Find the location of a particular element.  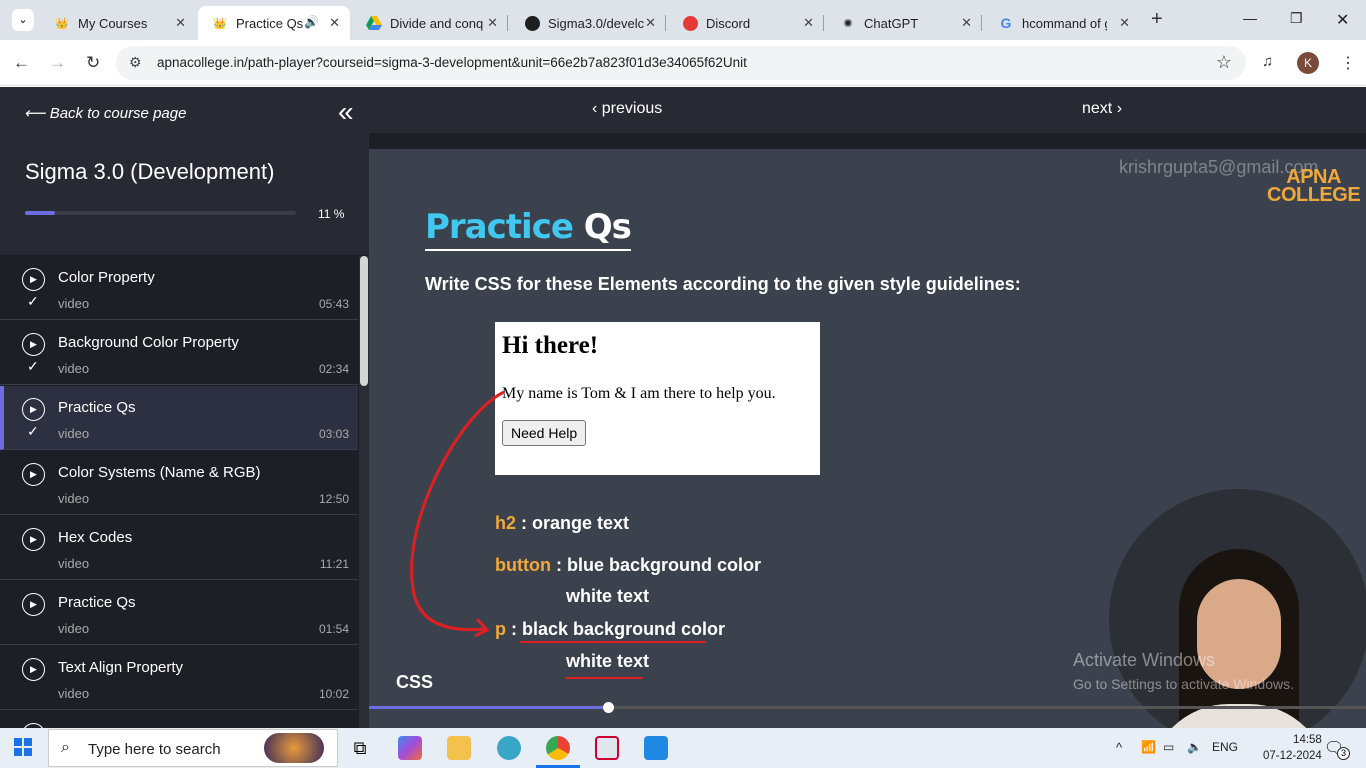

tab-title: ChatGPT is located at coordinates (891, 23).